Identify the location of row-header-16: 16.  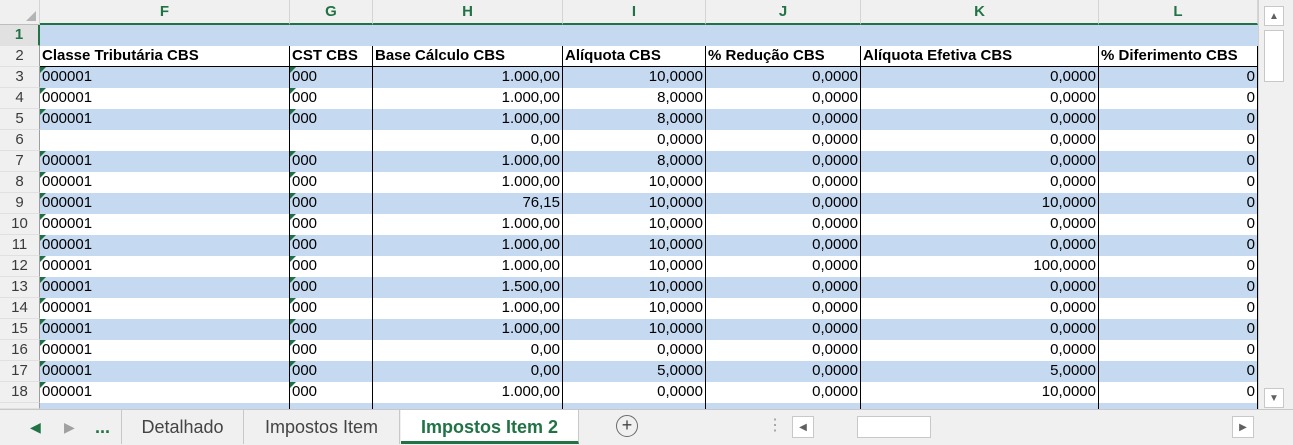
(20, 350).